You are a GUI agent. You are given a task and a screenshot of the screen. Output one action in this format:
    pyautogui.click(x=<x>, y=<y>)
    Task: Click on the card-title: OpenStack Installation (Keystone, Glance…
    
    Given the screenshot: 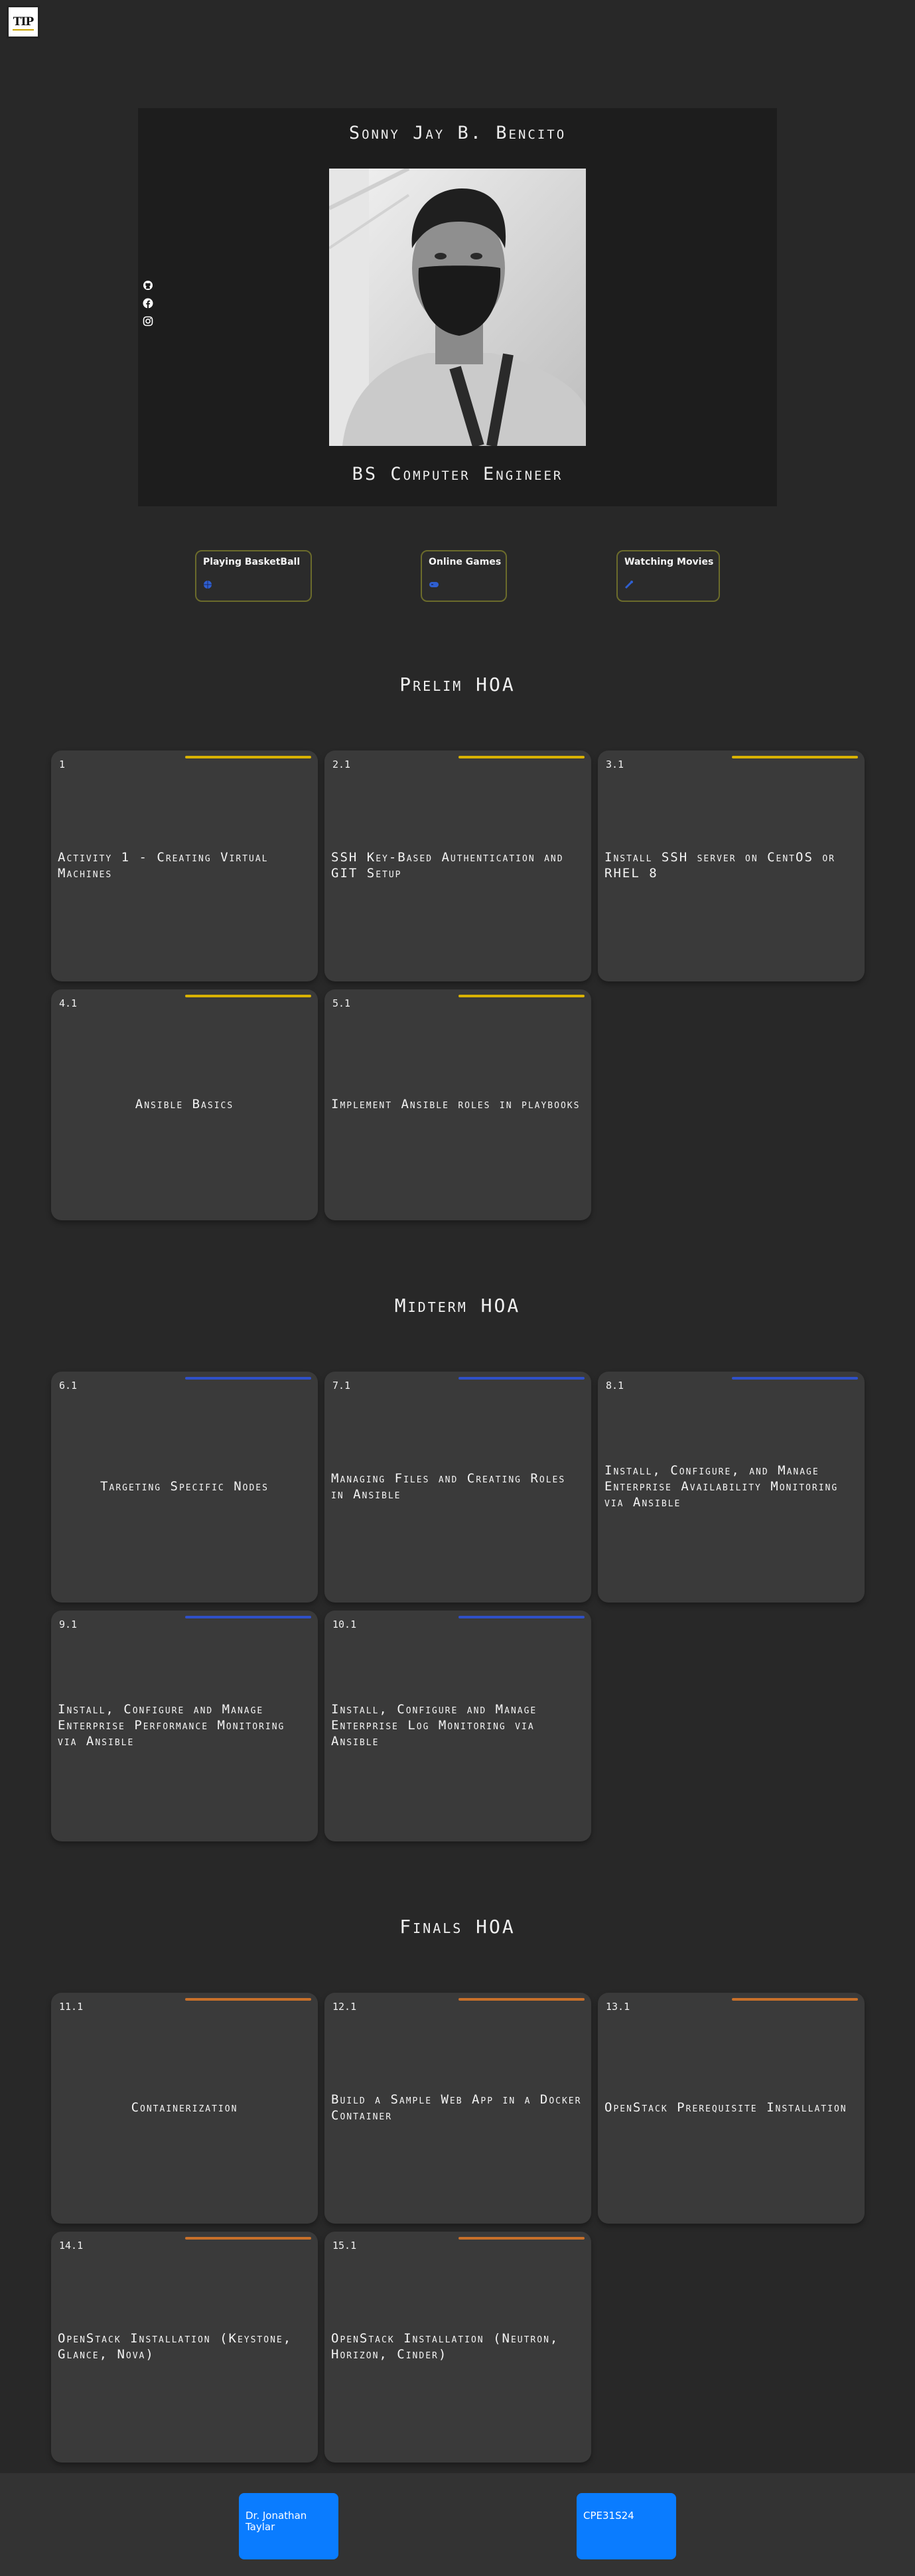 What is the action you would take?
    pyautogui.click(x=175, y=2347)
    